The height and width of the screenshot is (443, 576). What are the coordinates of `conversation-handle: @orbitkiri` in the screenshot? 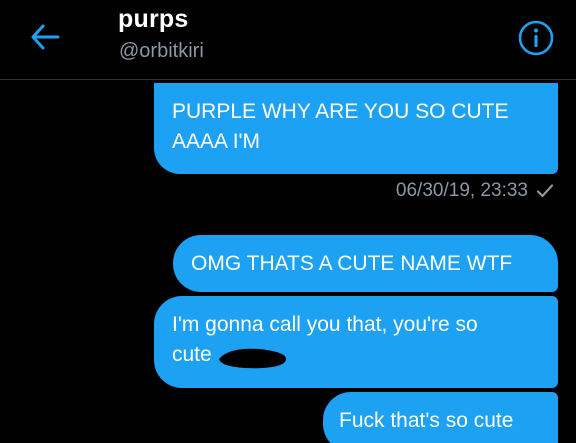 It's located at (161, 51).